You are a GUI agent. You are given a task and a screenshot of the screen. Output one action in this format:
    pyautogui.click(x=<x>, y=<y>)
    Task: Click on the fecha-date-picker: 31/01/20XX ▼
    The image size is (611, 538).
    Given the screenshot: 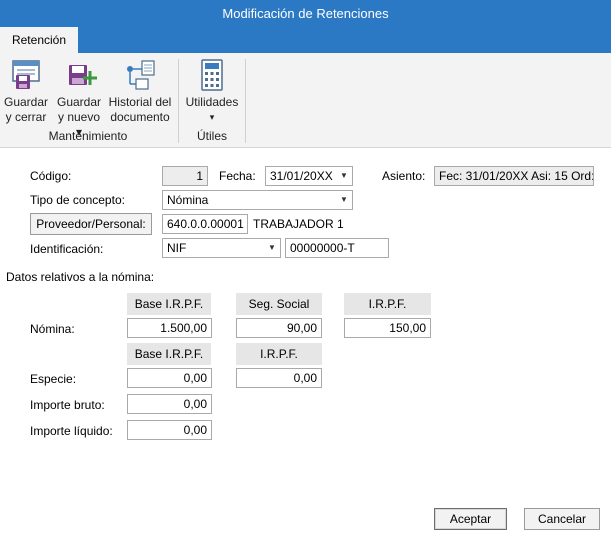 What is the action you would take?
    pyautogui.click(x=309, y=176)
    